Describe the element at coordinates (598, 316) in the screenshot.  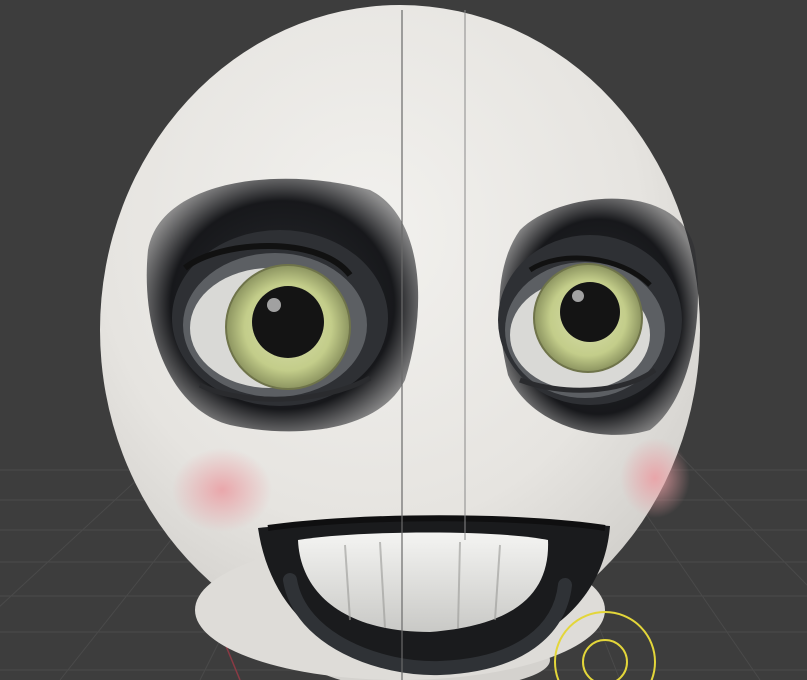
I see `right-eye` at that location.